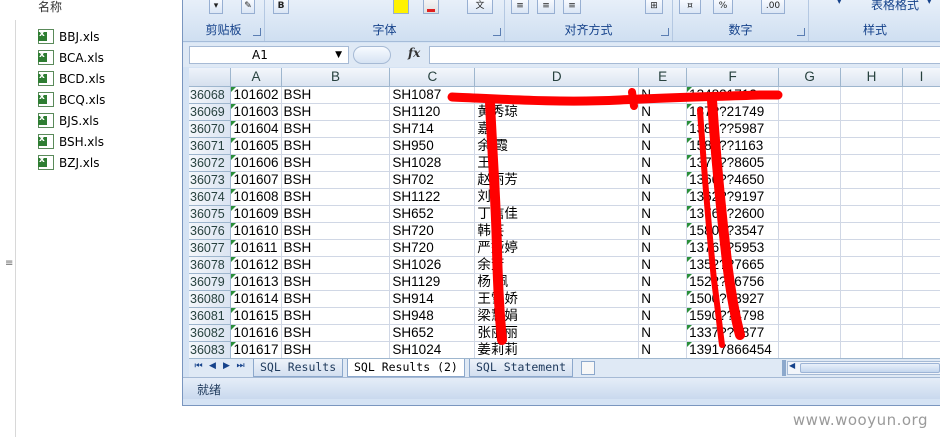  Describe the element at coordinates (432, 180) in the screenshot. I see `cell-c: SH702` at that location.